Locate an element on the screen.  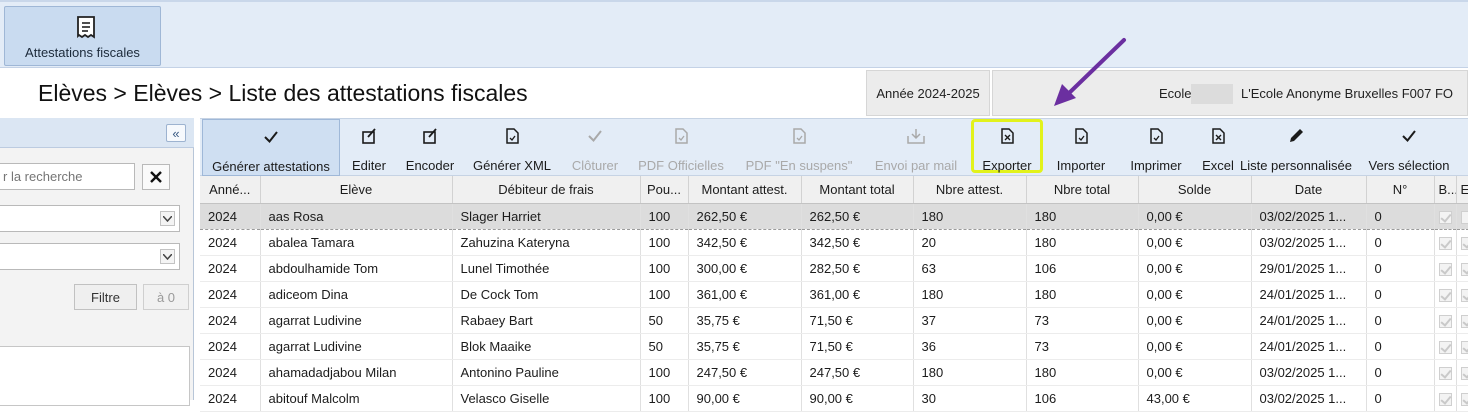
toolbar-button-générer-xml: Générer XML is located at coordinates (512, 147).